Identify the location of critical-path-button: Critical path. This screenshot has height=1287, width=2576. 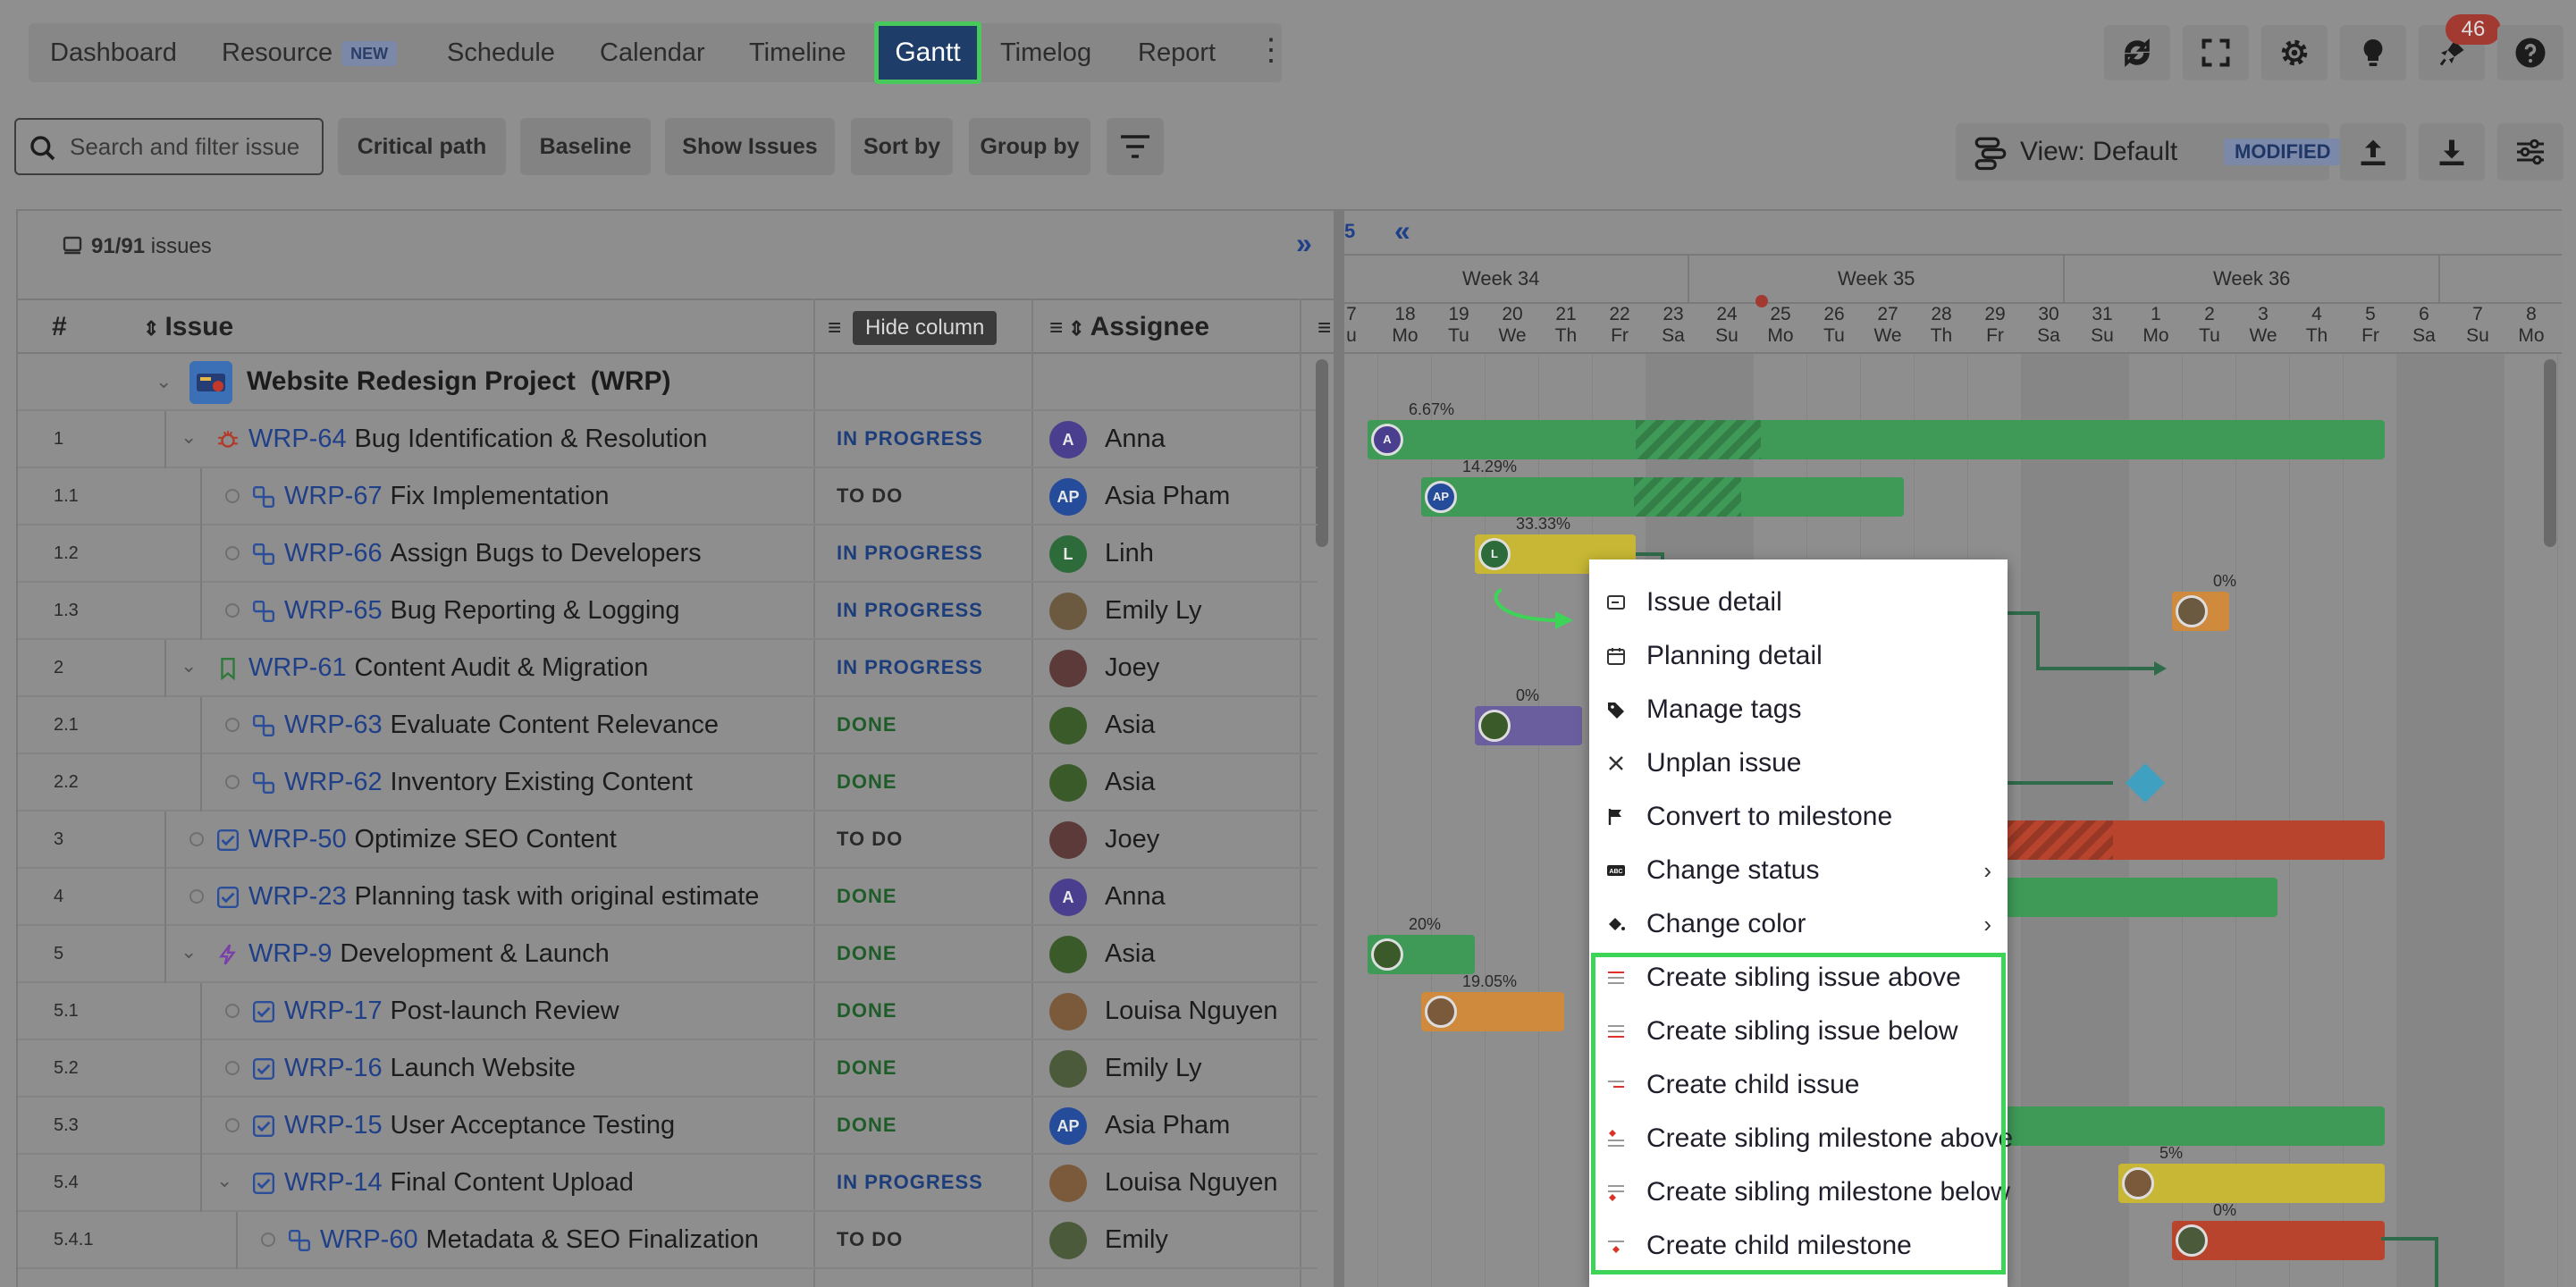
(422, 146).